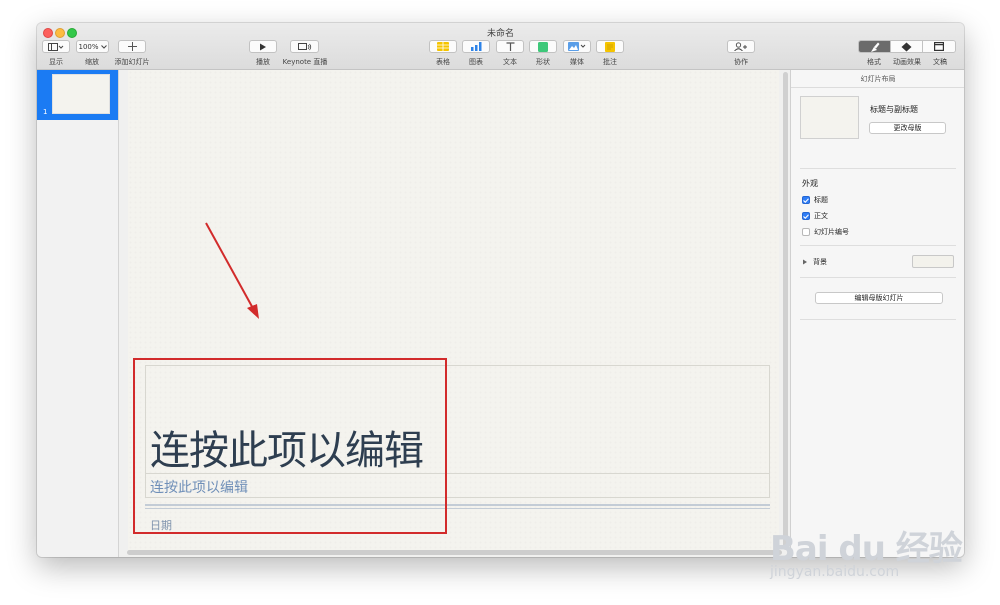 The image size is (1000, 605). What do you see at coordinates (92, 62) in the screenshot?
I see `zoom-label: 缩放` at bounding box center [92, 62].